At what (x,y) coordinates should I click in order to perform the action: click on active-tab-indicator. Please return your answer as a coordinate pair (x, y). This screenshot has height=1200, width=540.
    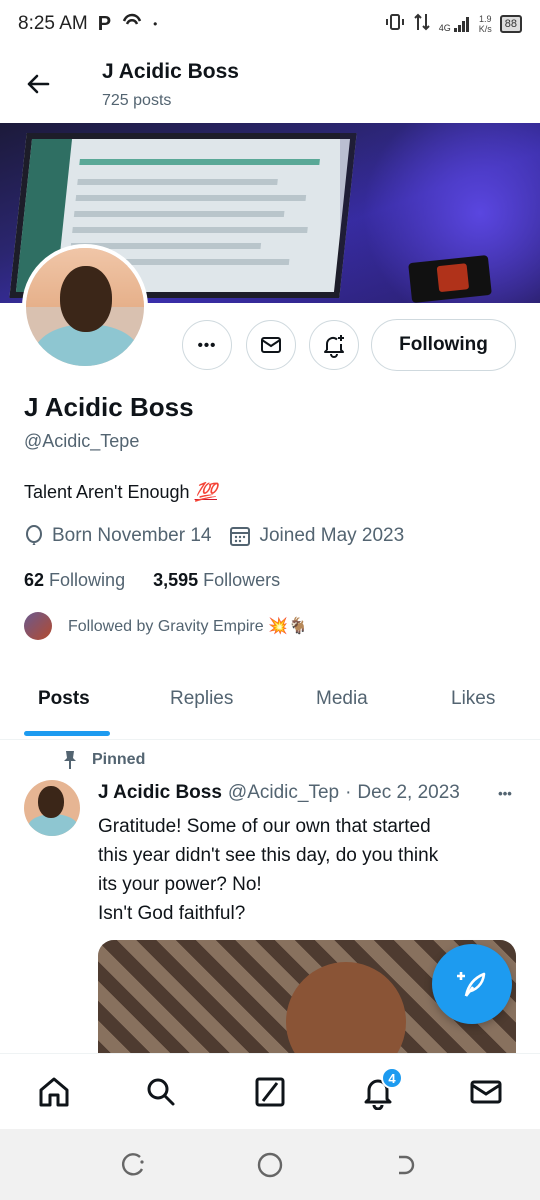
    Looking at the image, I should click on (67, 733).